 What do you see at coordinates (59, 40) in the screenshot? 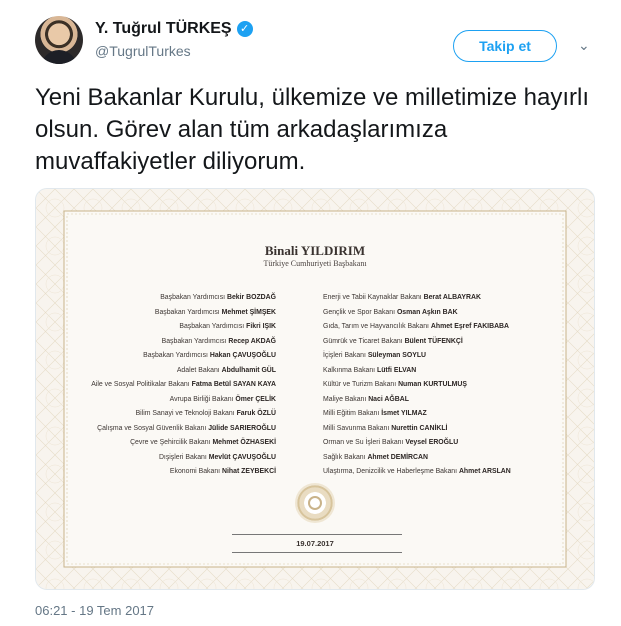
I see `profile-avatar` at bounding box center [59, 40].